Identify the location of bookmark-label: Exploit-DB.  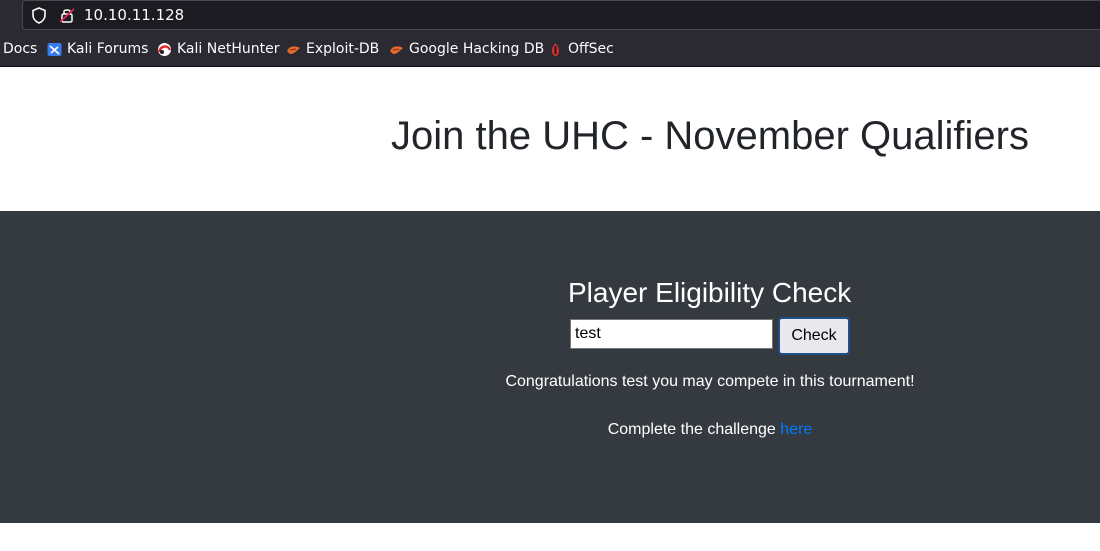
(343, 49).